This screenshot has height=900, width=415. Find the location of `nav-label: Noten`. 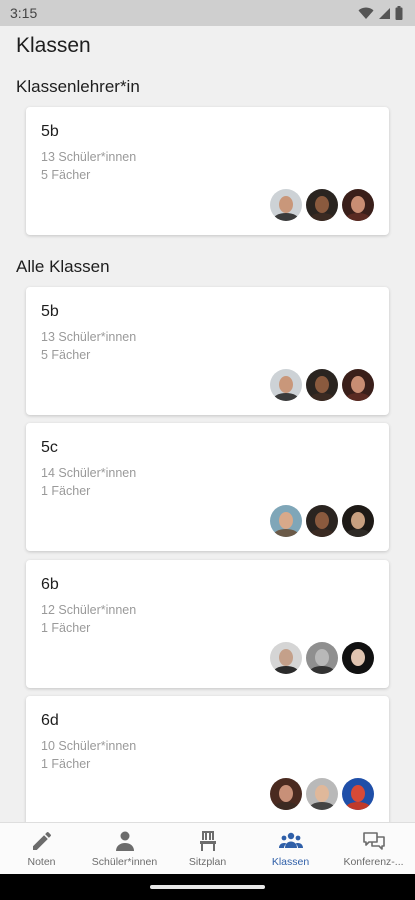

nav-label: Noten is located at coordinates (41, 862).